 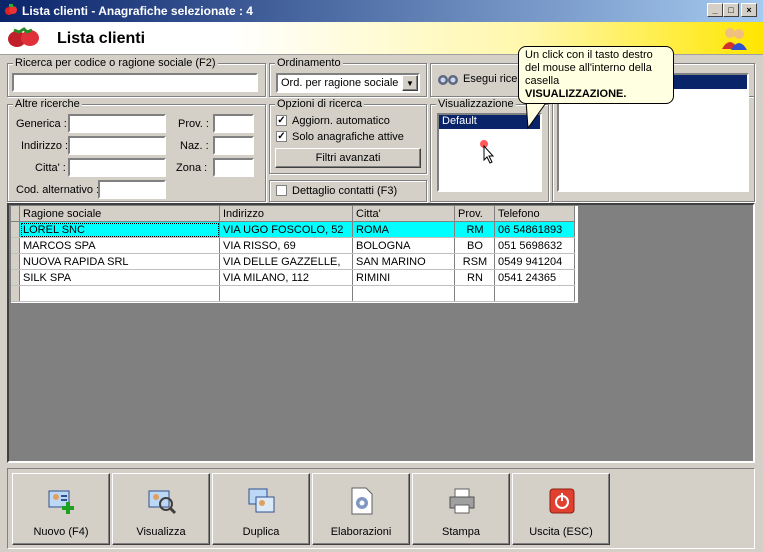 I want to click on naz-input, so click(x=233, y=145).